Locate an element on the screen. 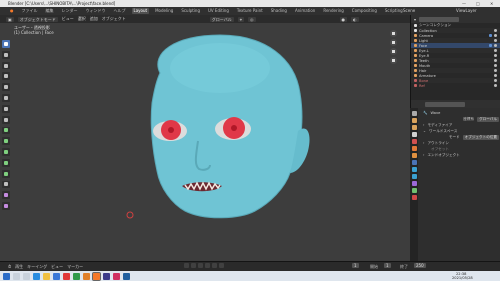 Image resolution: width=500 pixels, height=281 pixels. scene-selector: Scene is located at coordinates (409, 10).